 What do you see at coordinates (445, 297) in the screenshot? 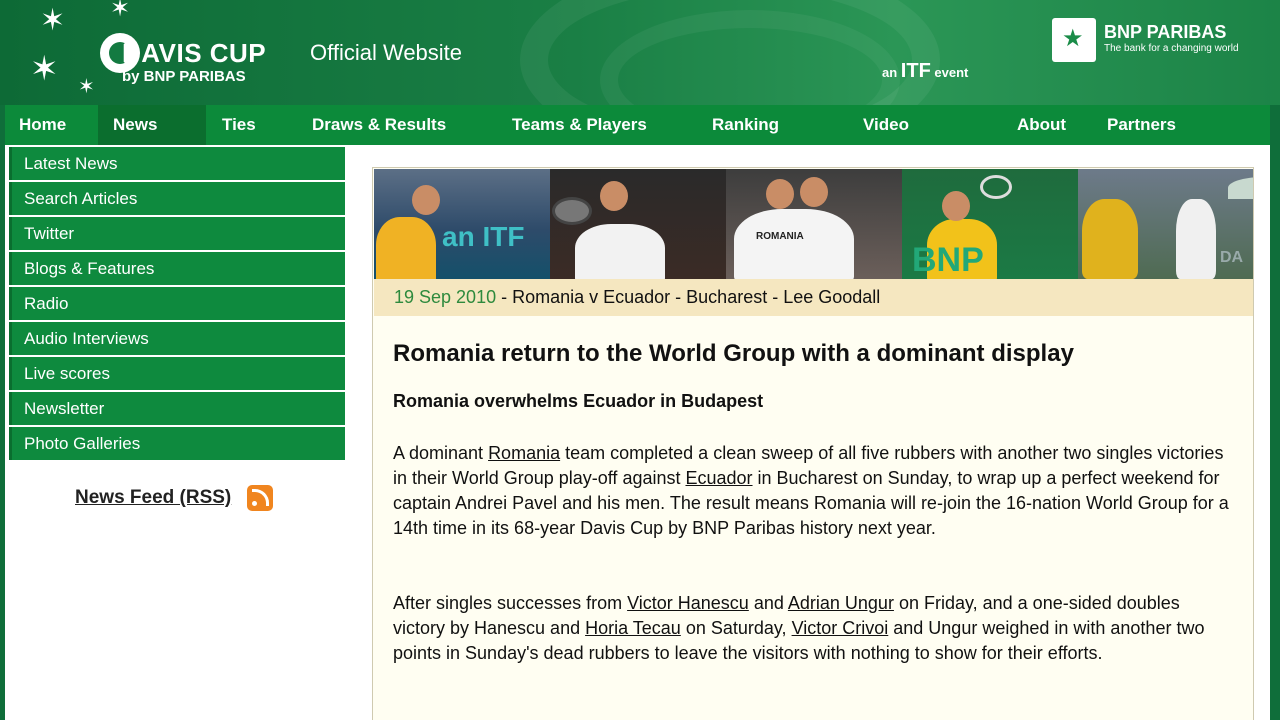
I see `article-date: 19 Sep 2010` at bounding box center [445, 297].